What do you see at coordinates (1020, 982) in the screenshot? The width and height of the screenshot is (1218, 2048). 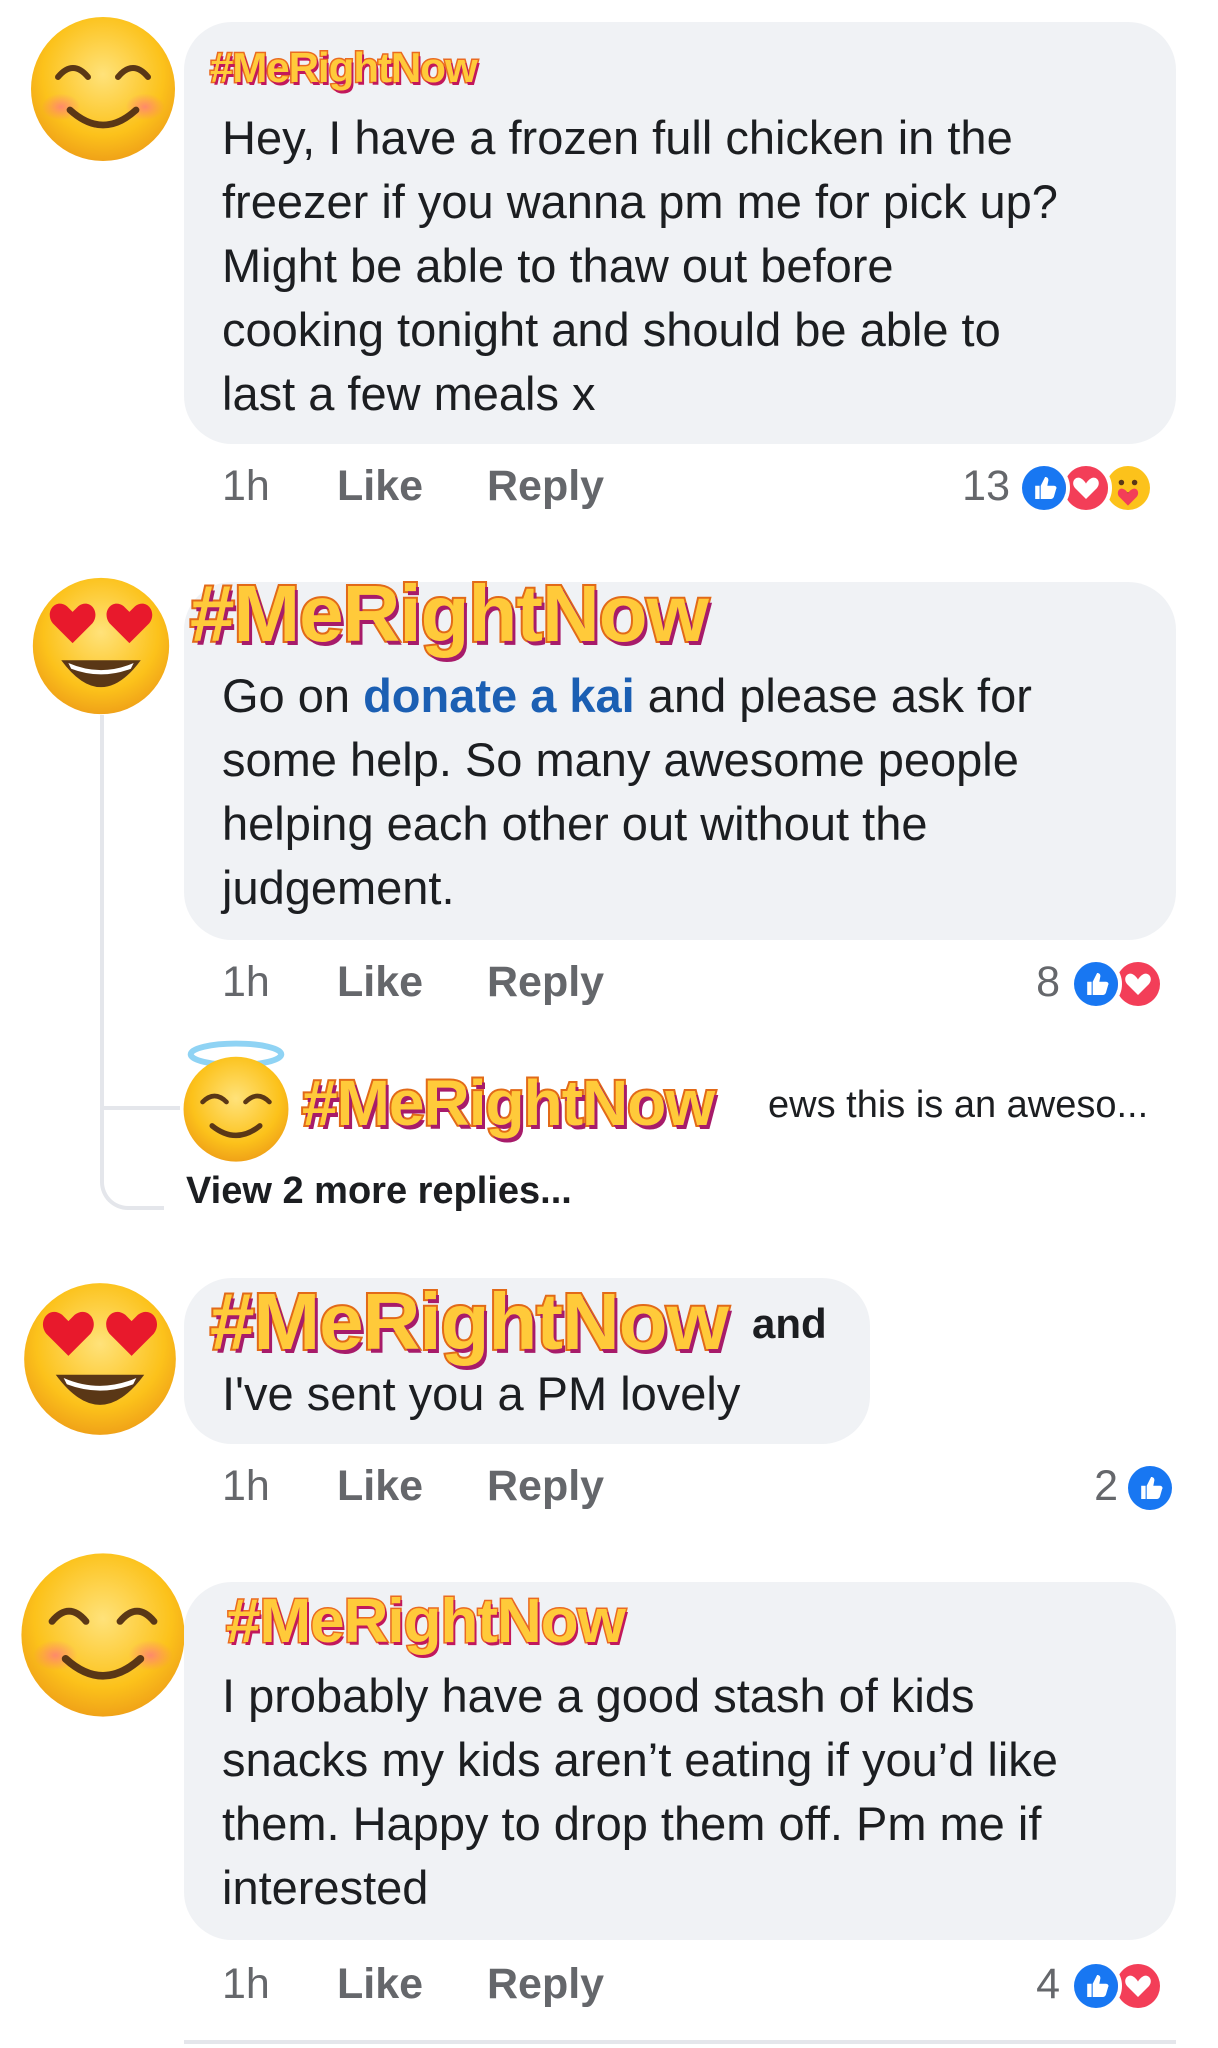 I see `reaction-count: 8` at bounding box center [1020, 982].